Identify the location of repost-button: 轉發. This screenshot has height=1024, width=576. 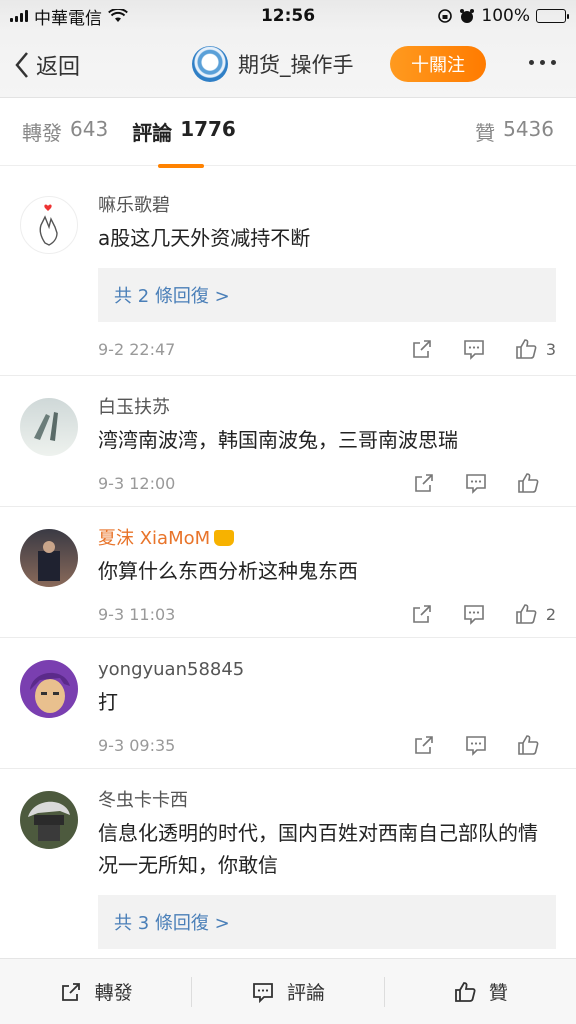
(95, 991).